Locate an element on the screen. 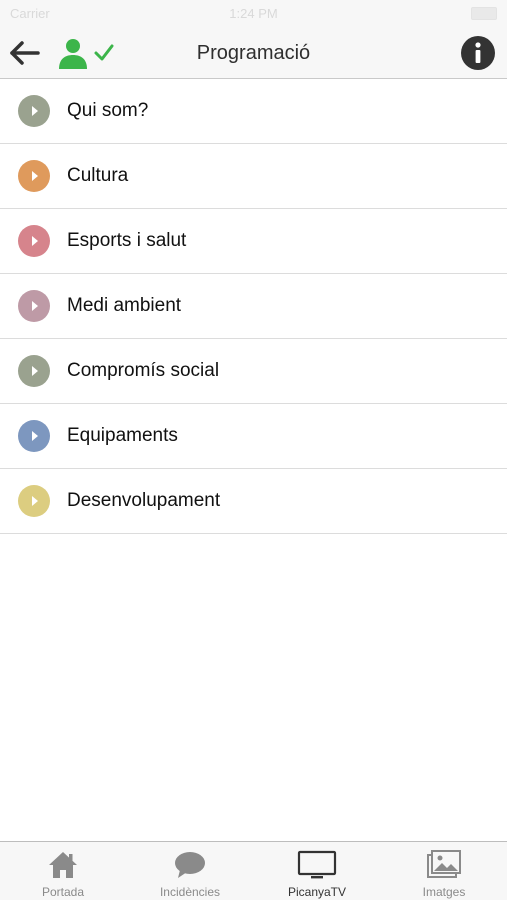 The image size is (507, 900). tab-portada: Portada is located at coordinates (63, 871).